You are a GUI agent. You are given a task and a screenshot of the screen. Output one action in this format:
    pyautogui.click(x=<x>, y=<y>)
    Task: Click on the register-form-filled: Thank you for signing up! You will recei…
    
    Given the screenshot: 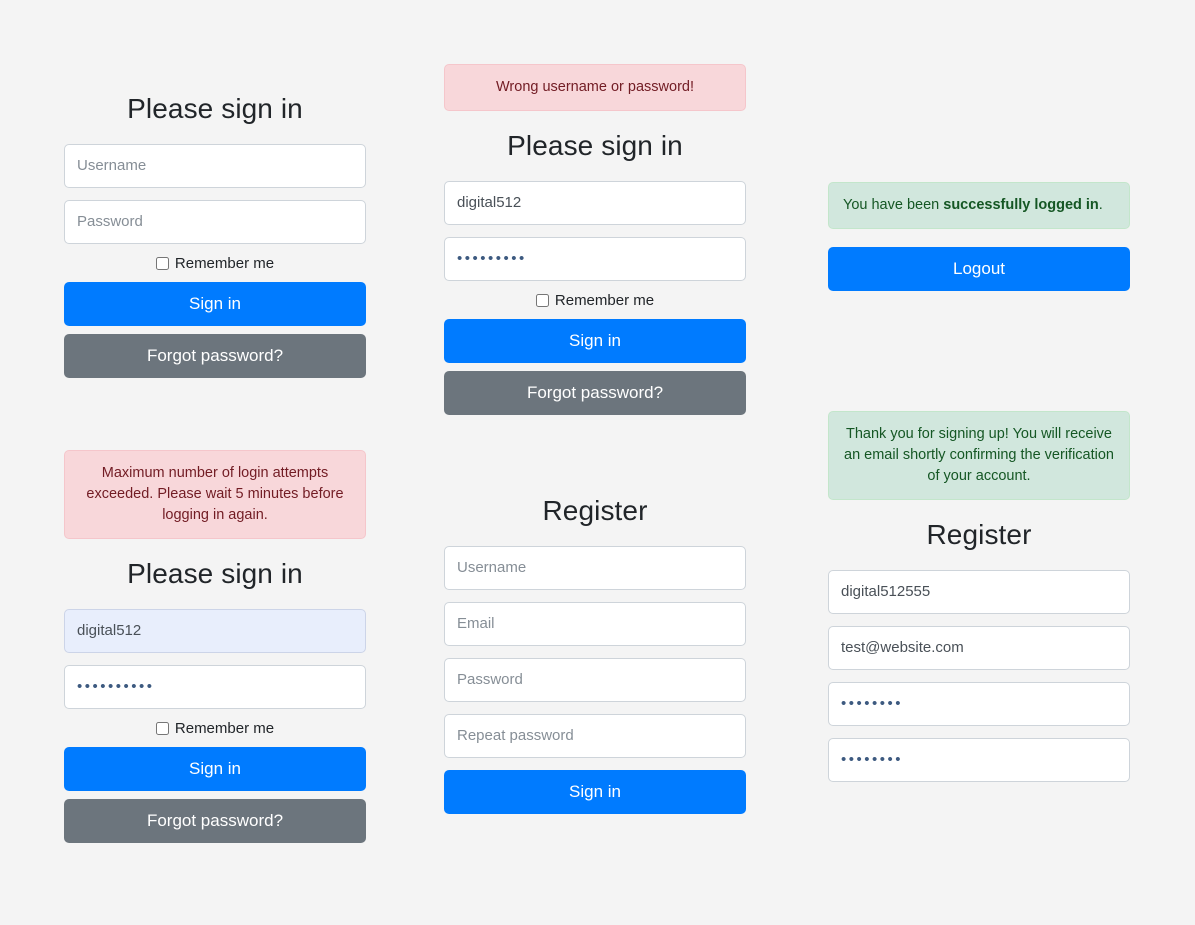 What is the action you would take?
    pyautogui.click(x=979, y=596)
    